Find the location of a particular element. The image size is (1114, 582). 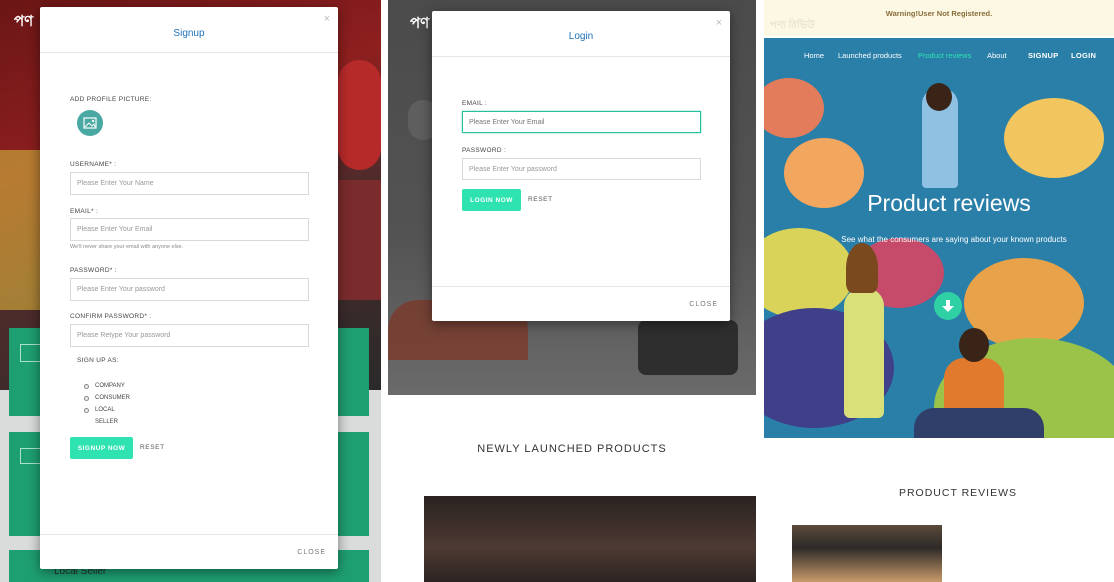

modal-title: Signup is located at coordinates (189, 33).